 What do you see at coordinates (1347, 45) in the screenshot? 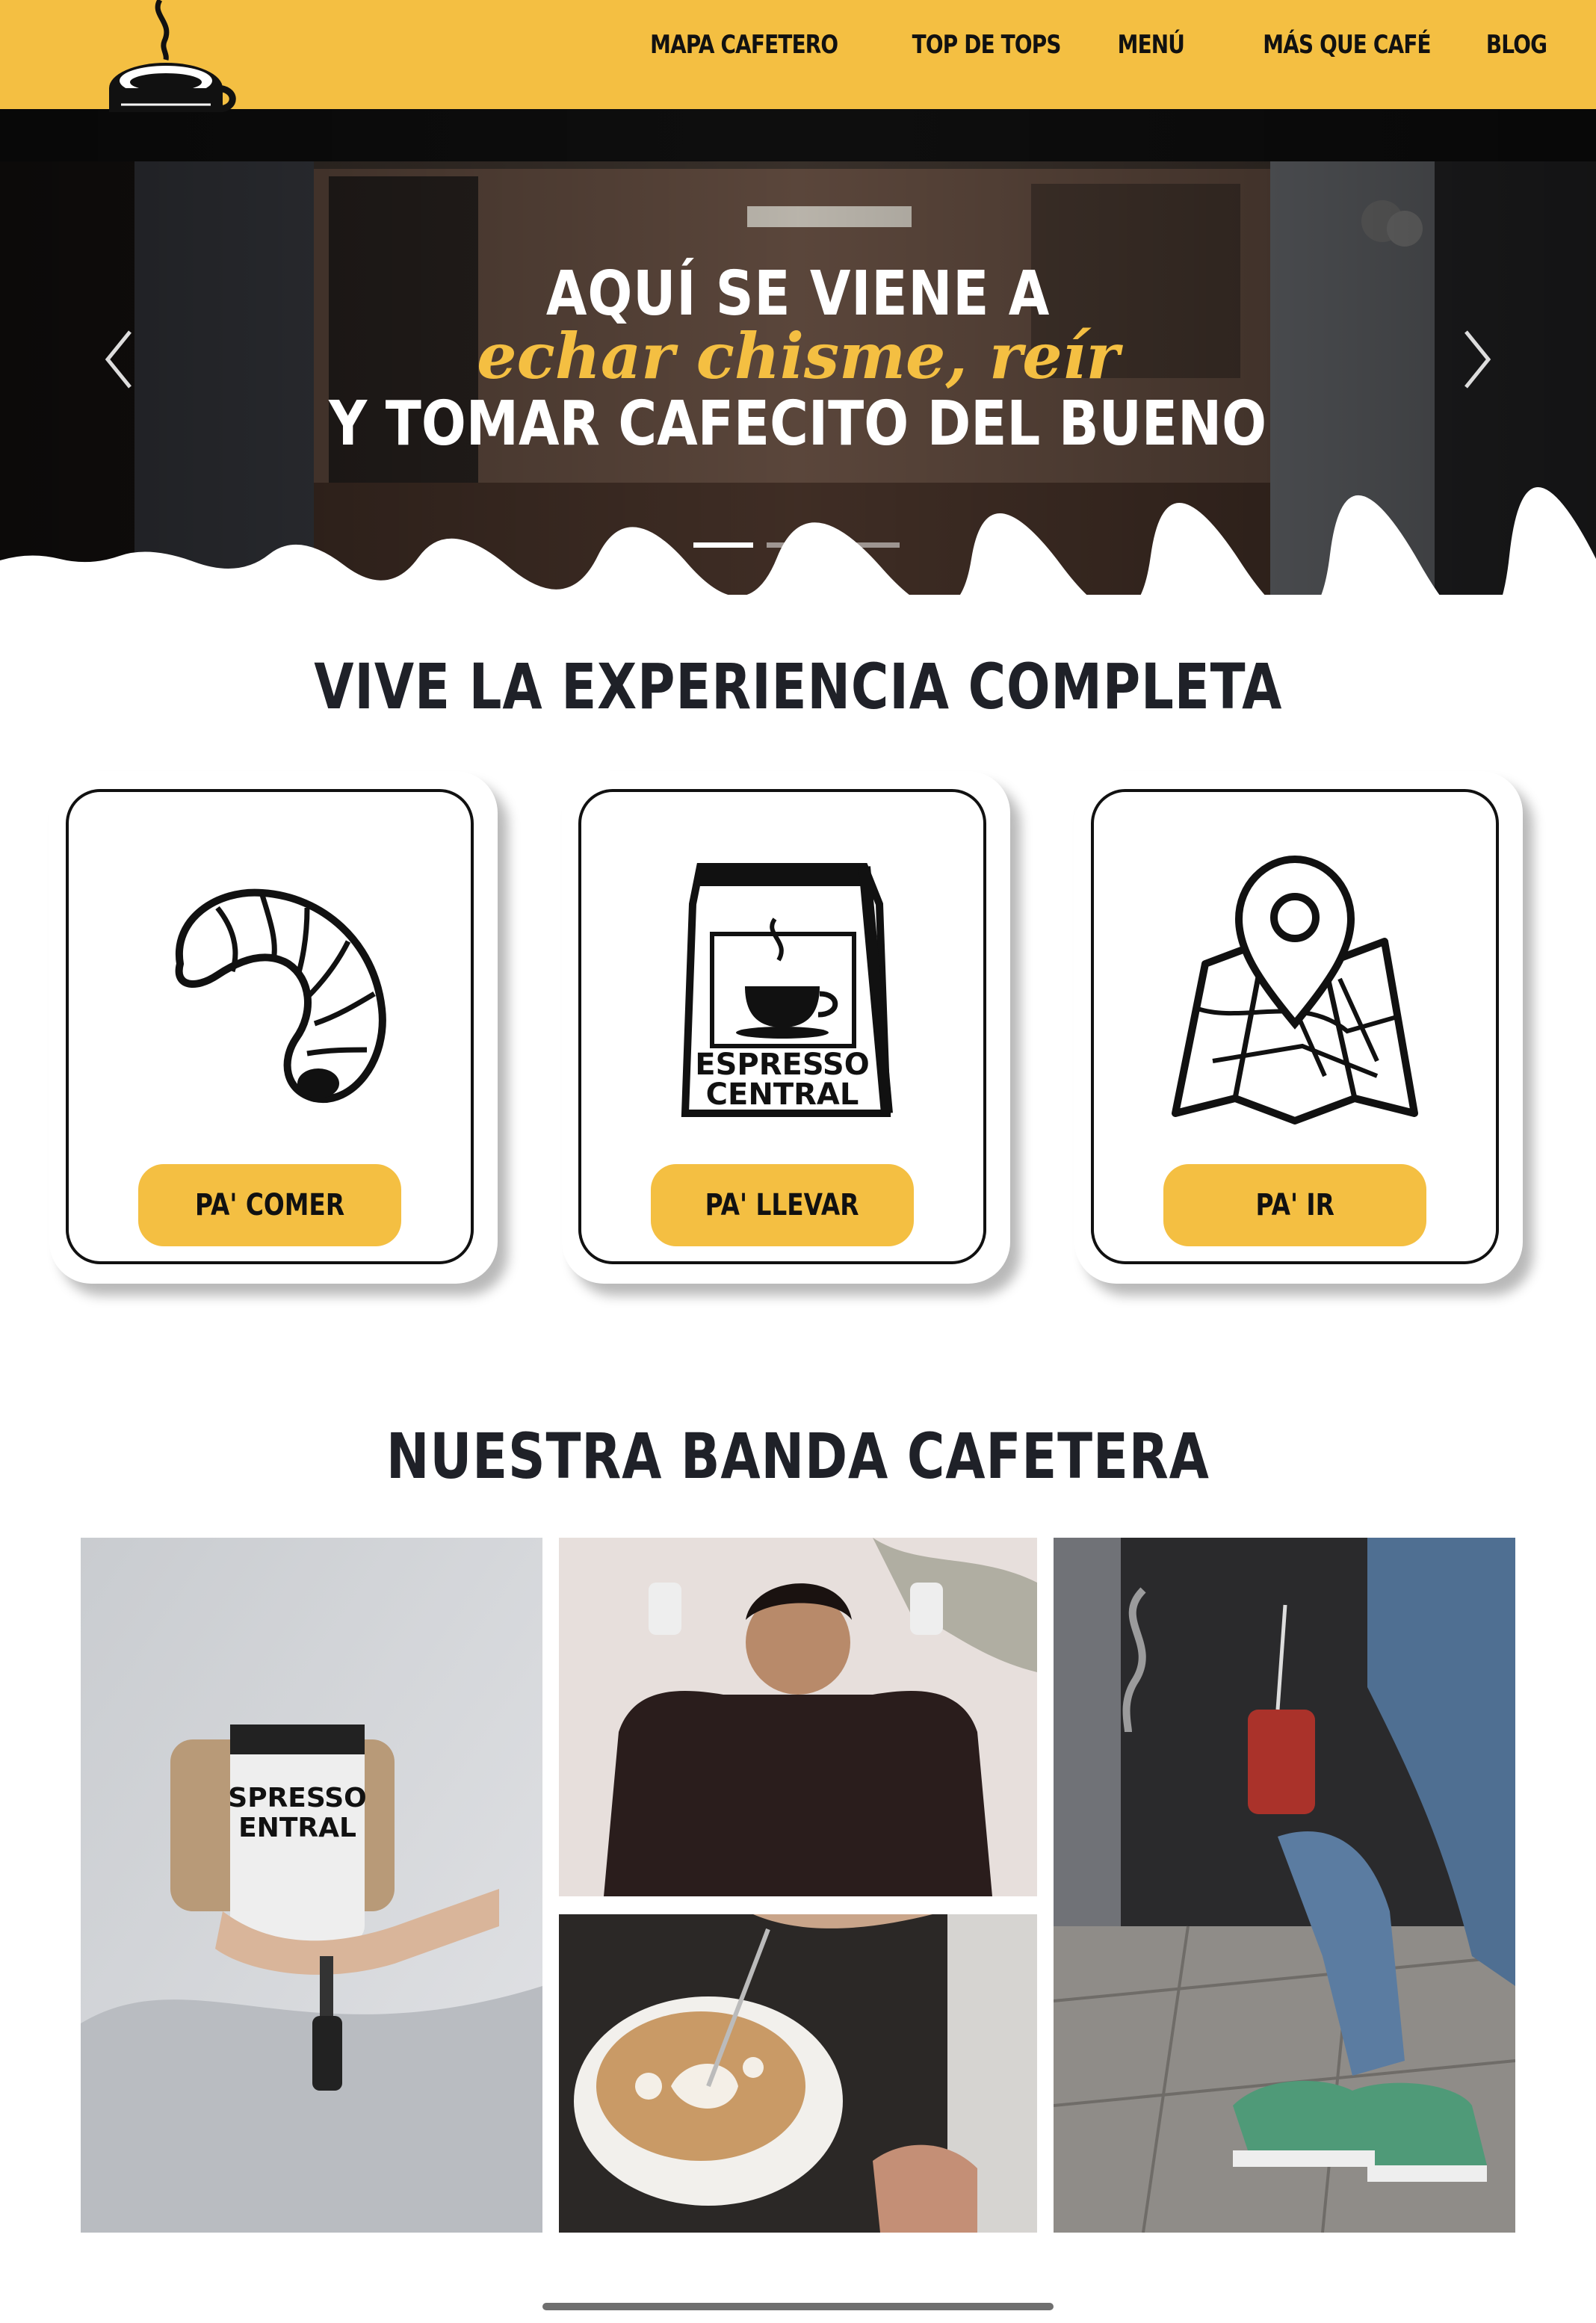
I see `nav-mas-que-cafe: MÁS QUE CAFÉ` at bounding box center [1347, 45].